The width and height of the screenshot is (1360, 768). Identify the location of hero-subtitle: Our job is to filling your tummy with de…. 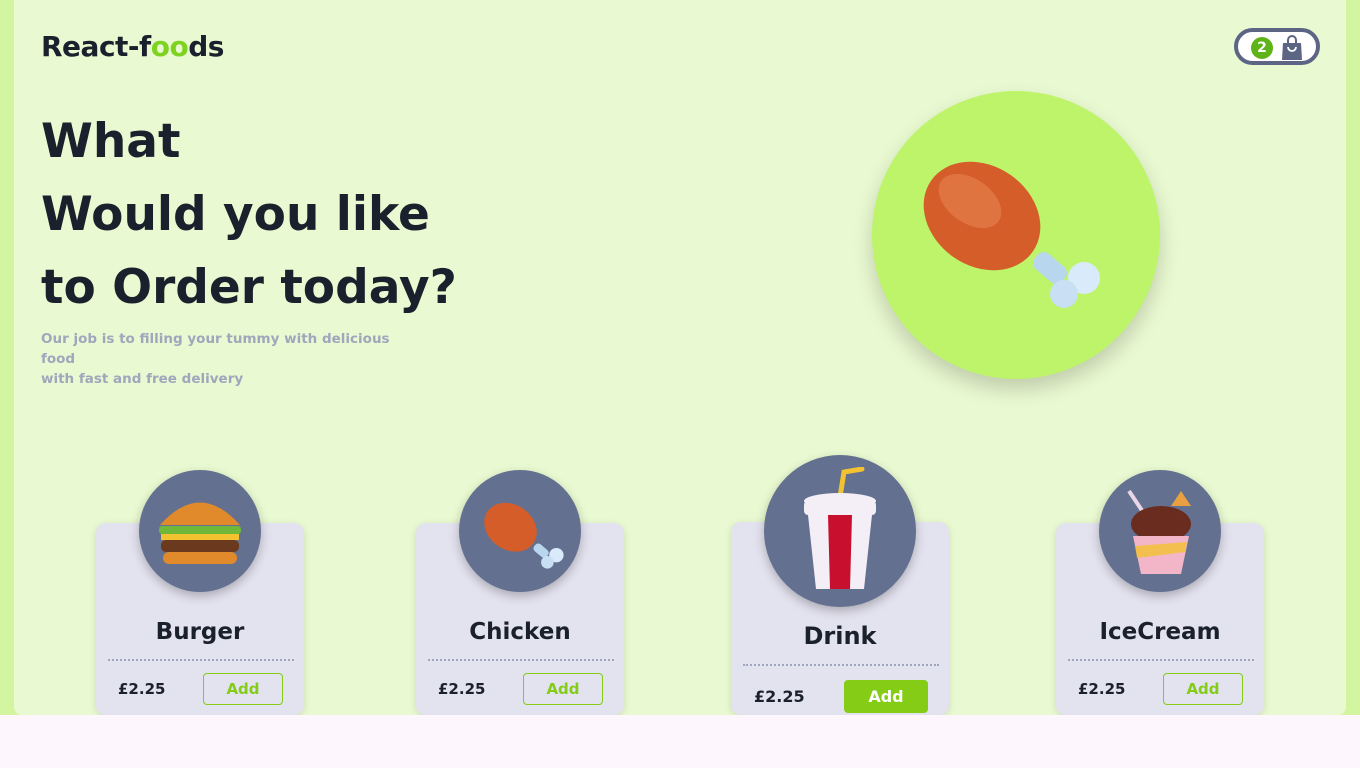
(221, 359).